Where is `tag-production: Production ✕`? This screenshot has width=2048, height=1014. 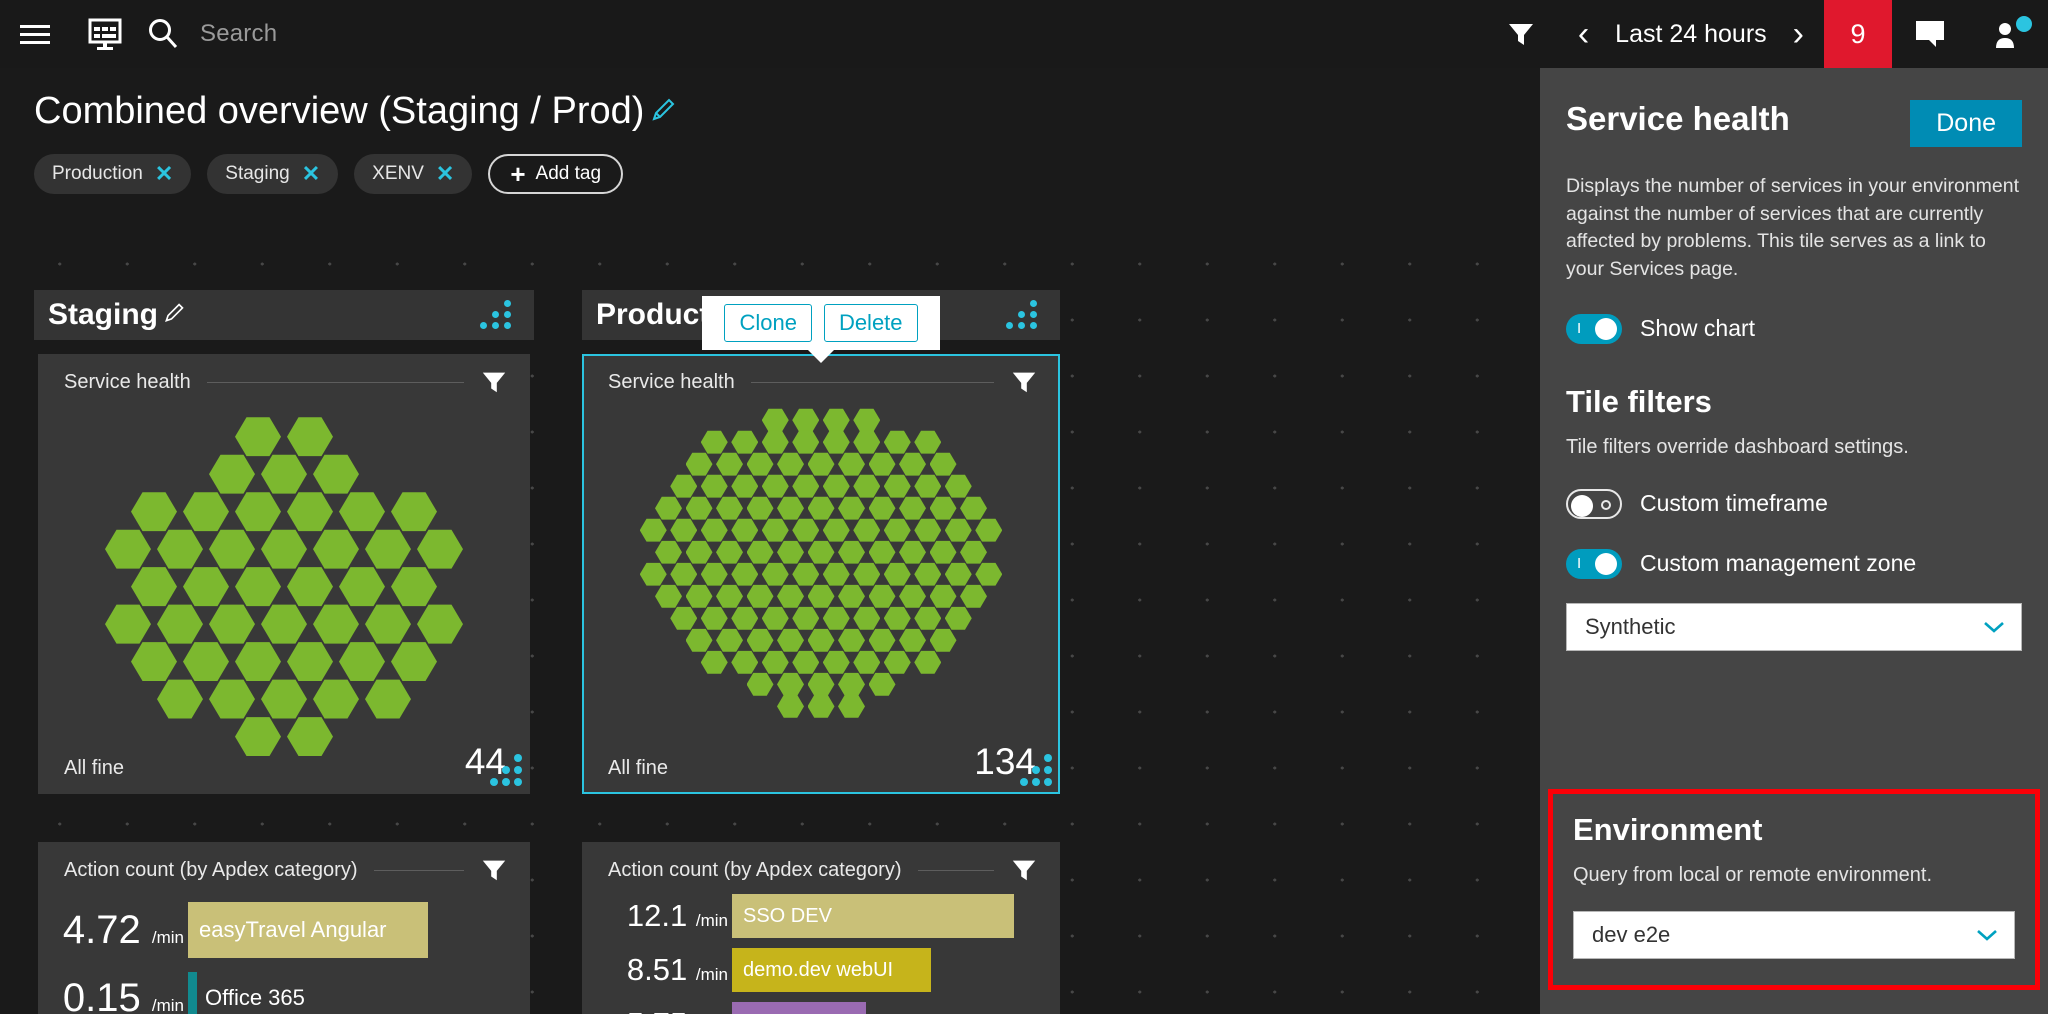 tag-production: Production ✕ is located at coordinates (113, 174).